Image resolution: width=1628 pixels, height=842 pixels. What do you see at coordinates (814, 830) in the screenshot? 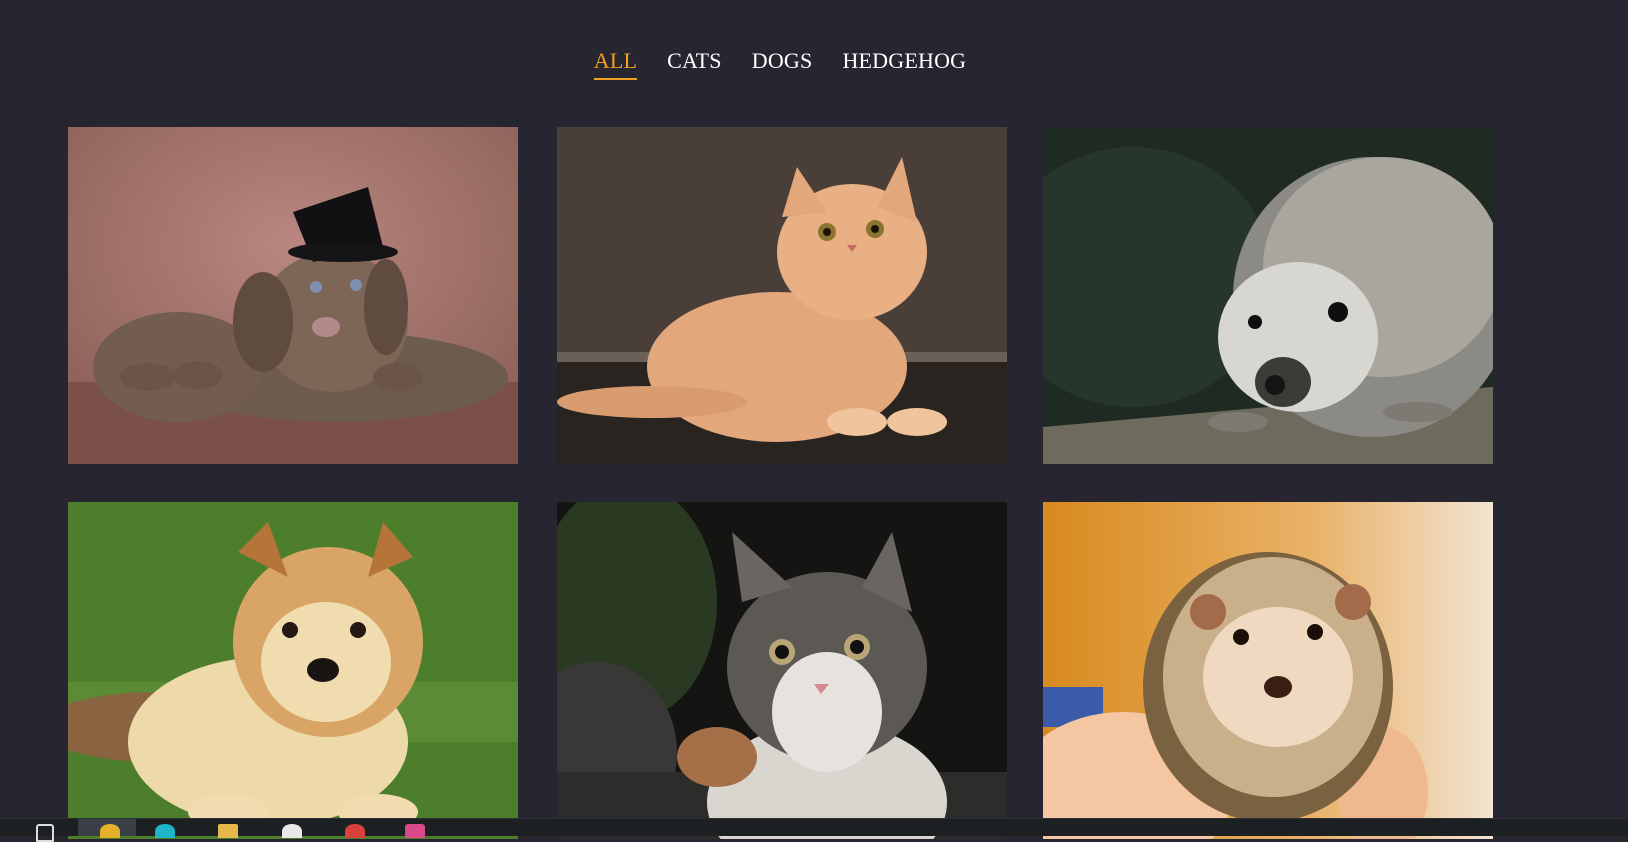
I see `os-taskbar` at bounding box center [814, 830].